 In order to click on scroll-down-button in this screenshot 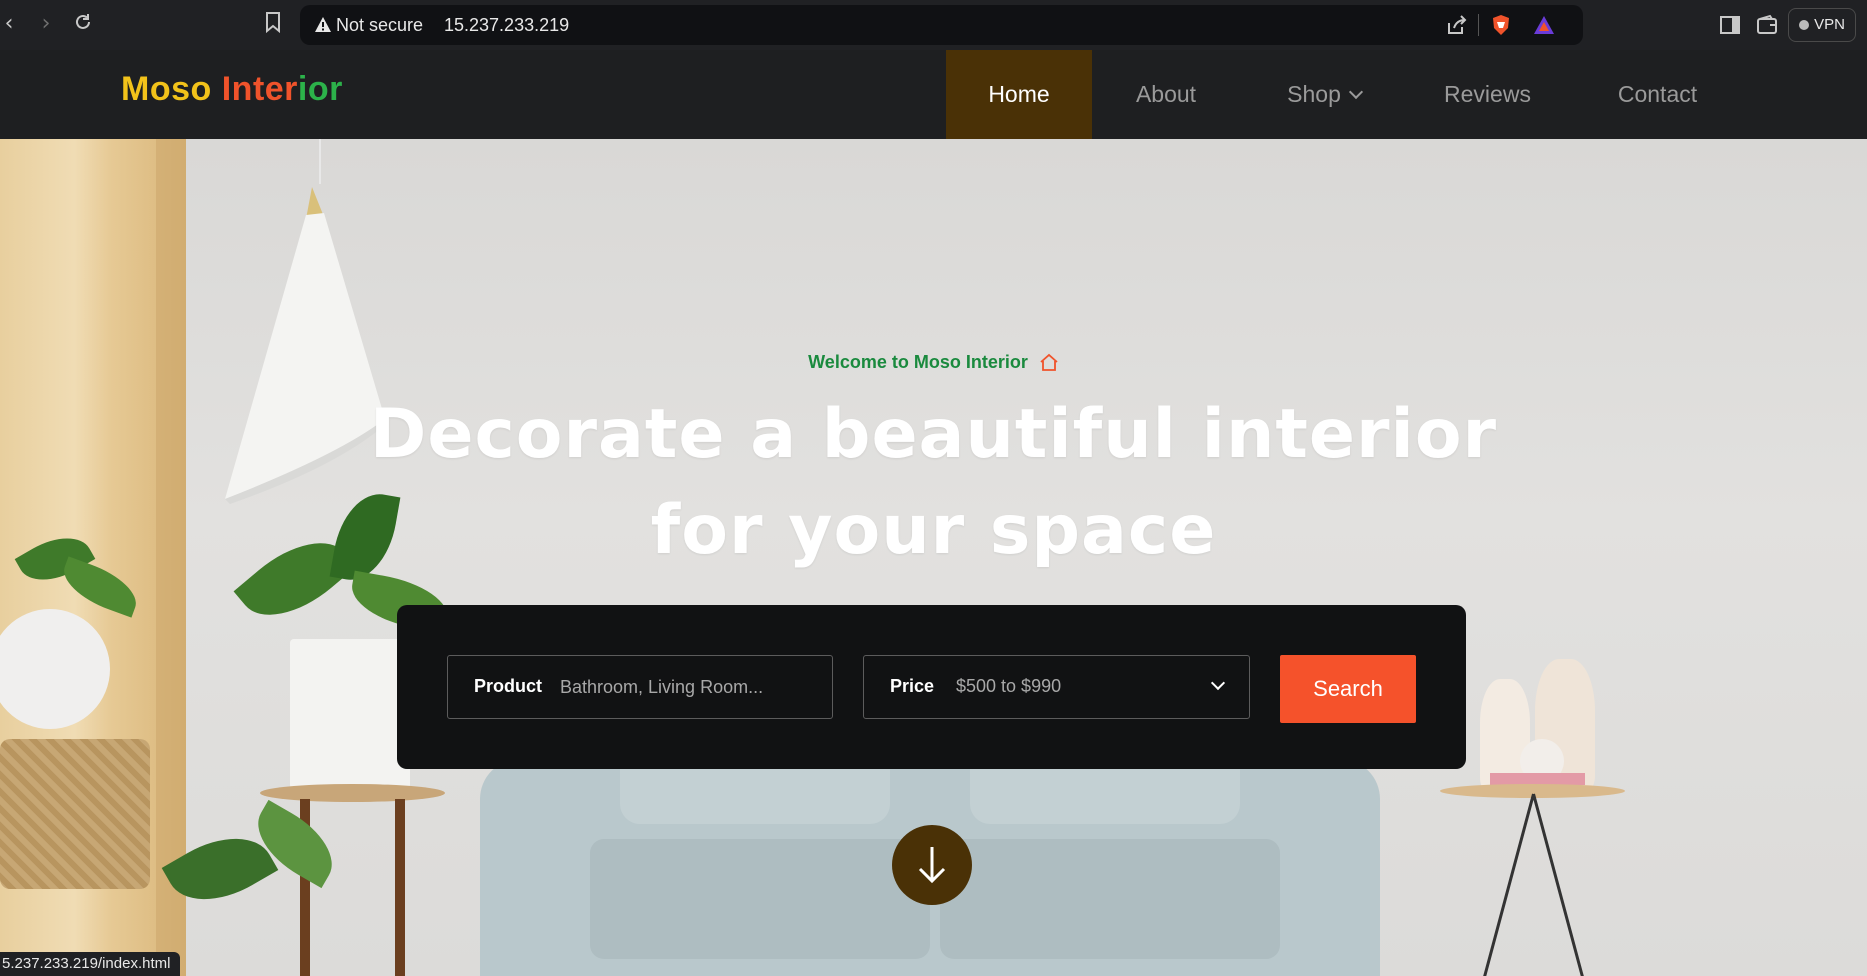, I will do `click(932, 865)`.